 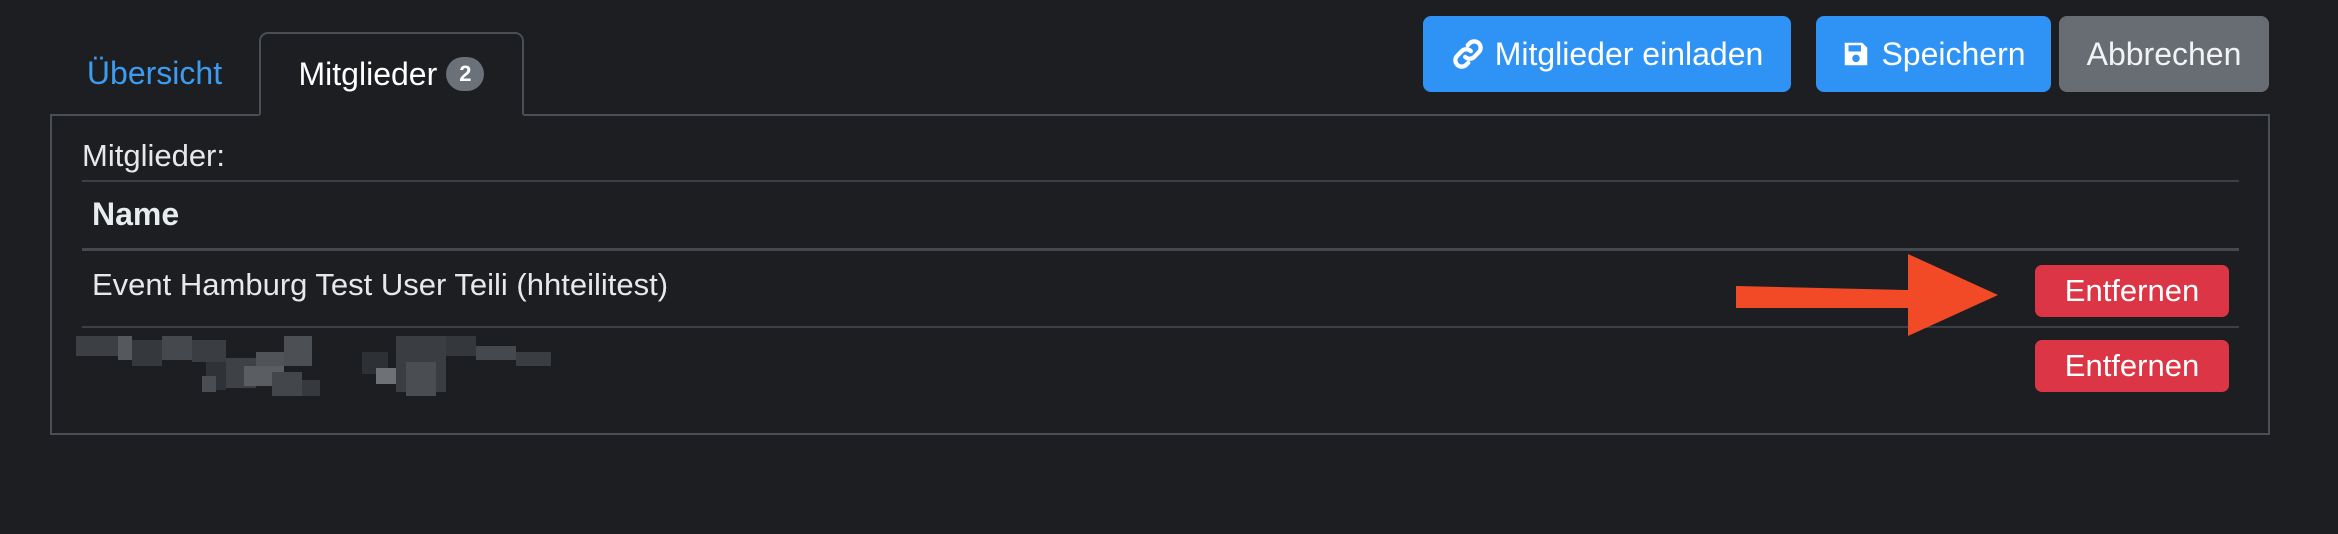 What do you see at coordinates (368, 73) in the screenshot?
I see `tab-members-label: Mitglieder` at bounding box center [368, 73].